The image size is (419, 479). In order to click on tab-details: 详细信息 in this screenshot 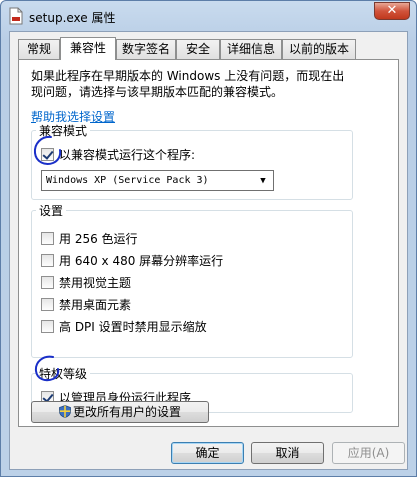, I will do `click(251, 49)`.